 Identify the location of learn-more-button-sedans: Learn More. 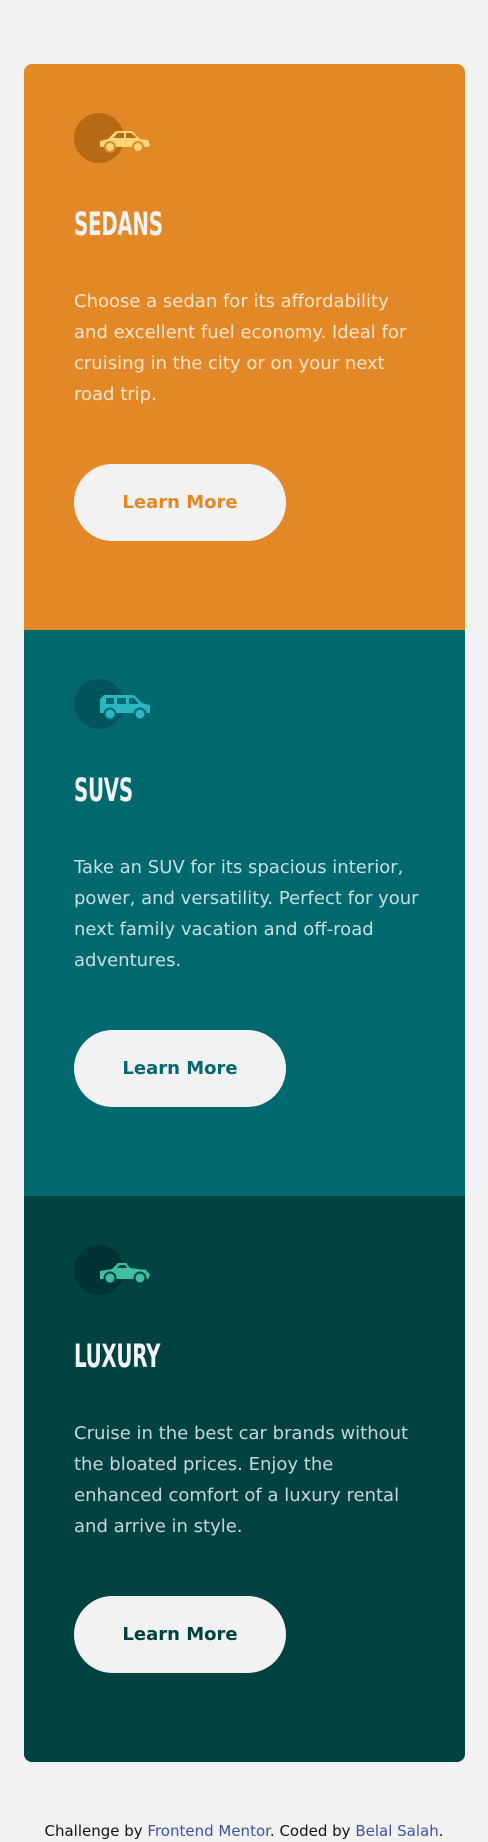
(180, 502).